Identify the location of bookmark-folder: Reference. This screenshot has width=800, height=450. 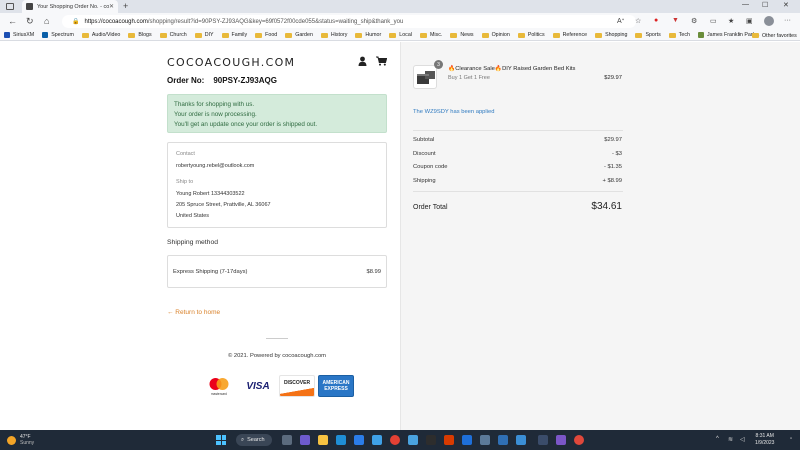
(569, 35).